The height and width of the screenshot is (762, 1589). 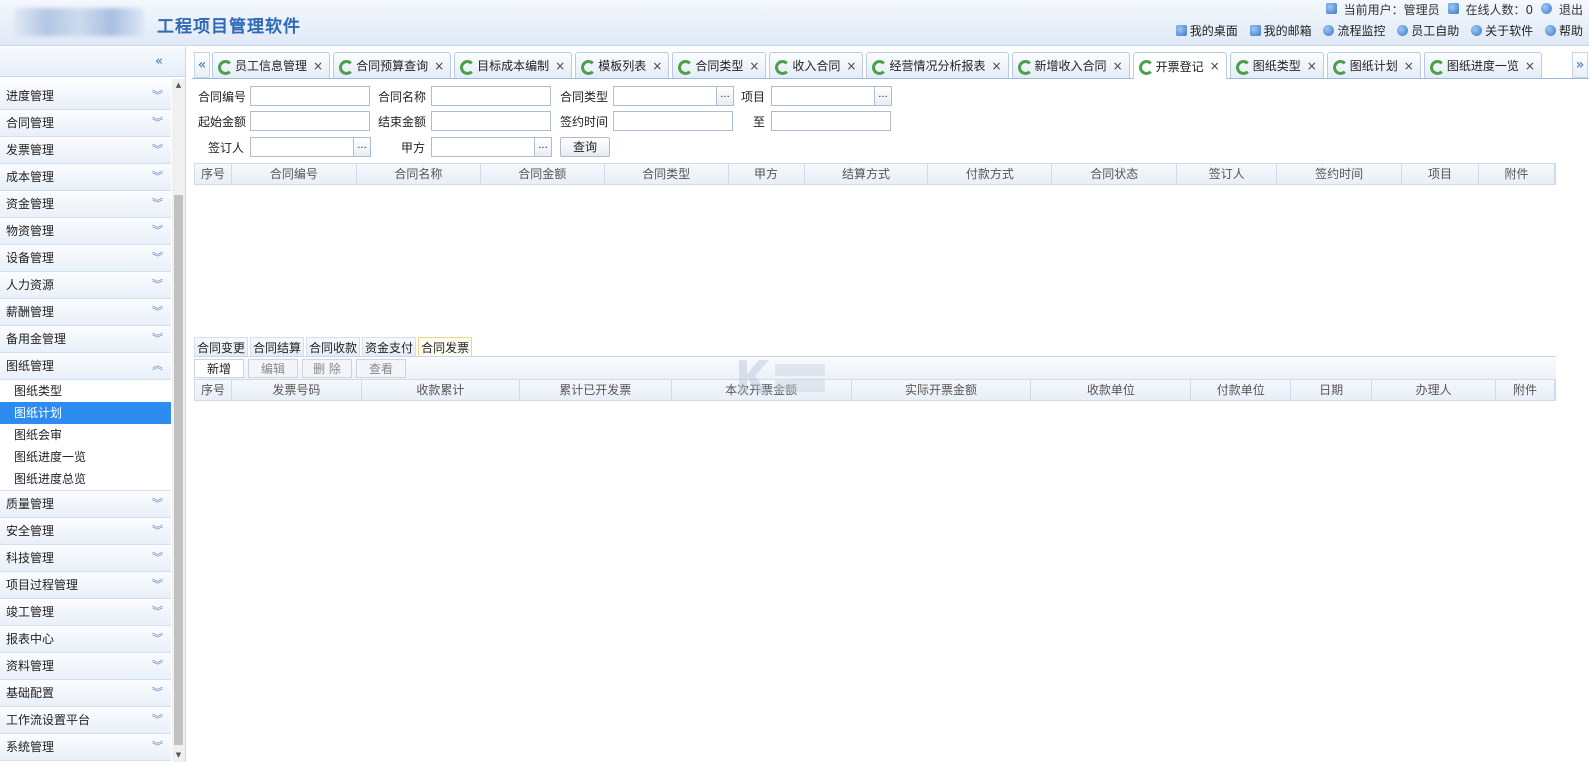 What do you see at coordinates (85, 204) in the screenshot?
I see `sidebar-item: 资金管理 ︾` at bounding box center [85, 204].